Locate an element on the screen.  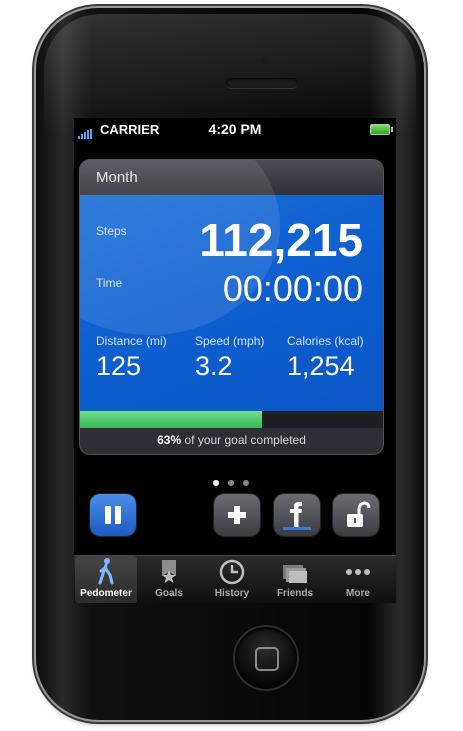
facebook-share-button is located at coordinates (297, 515).